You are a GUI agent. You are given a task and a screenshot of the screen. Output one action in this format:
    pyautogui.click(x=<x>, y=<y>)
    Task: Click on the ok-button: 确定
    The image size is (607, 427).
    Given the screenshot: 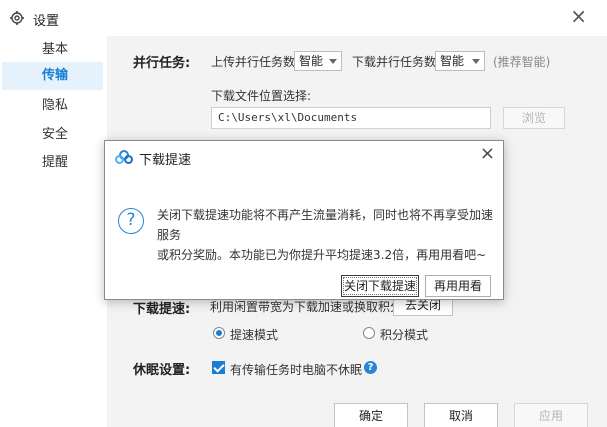 What is the action you would take?
    pyautogui.click(x=371, y=415)
    